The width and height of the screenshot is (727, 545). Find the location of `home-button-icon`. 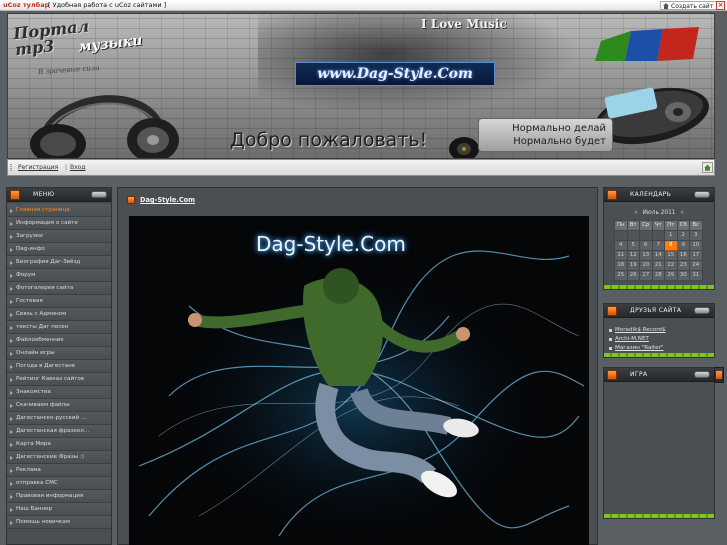

home-button-icon is located at coordinates (707, 167).